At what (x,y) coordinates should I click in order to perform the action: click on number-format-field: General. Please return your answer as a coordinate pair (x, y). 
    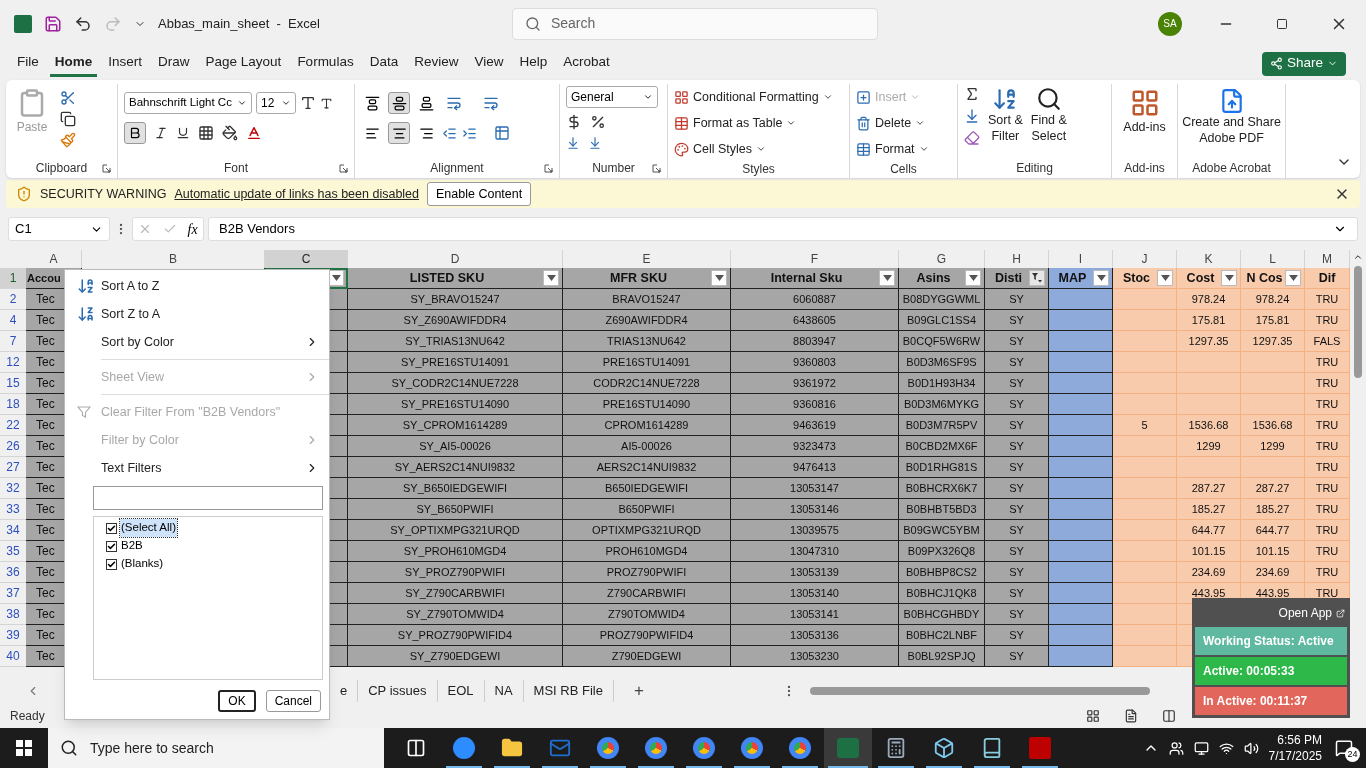
    Looking at the image, I should click on (612, 97).